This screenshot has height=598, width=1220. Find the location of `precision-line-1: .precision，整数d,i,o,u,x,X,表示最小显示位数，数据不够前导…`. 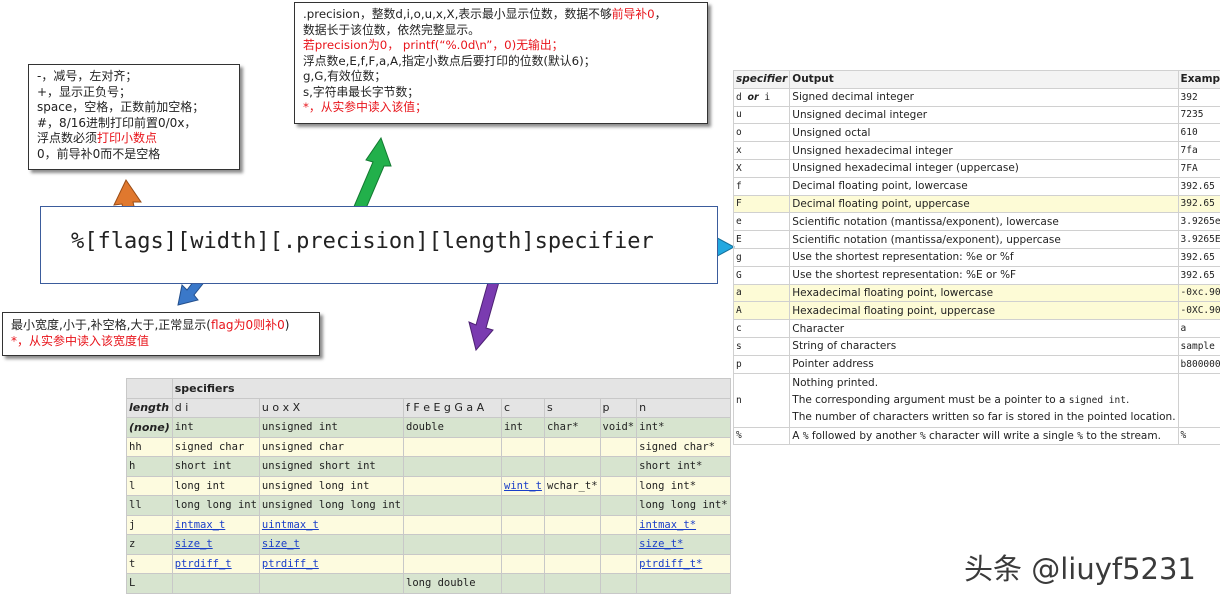

precision-line-1: .precision，整数d,i,o,u,x,X,表示最小显示位数，数据不够前导… is located at coordinates (485, 14).